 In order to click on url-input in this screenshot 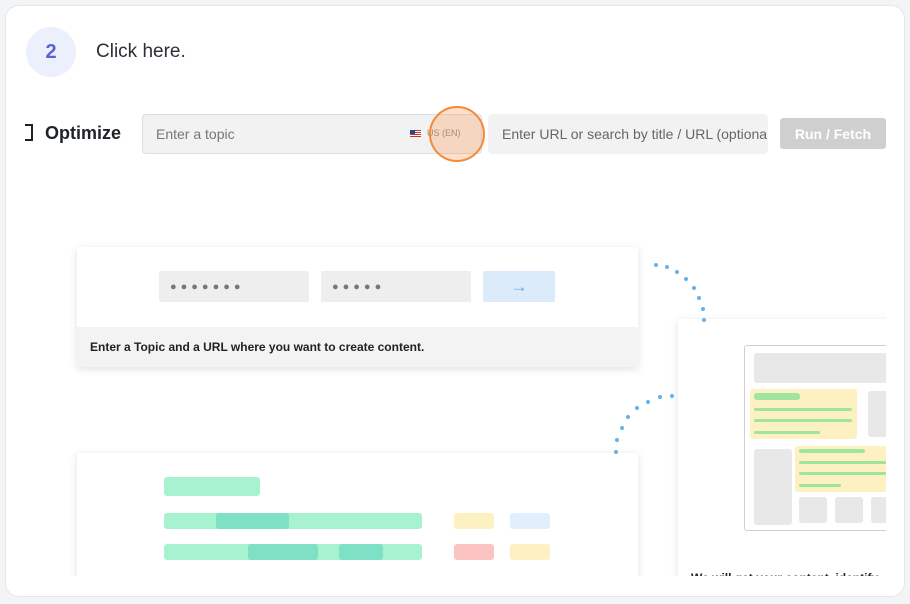, I will do `click(628, 134)`.